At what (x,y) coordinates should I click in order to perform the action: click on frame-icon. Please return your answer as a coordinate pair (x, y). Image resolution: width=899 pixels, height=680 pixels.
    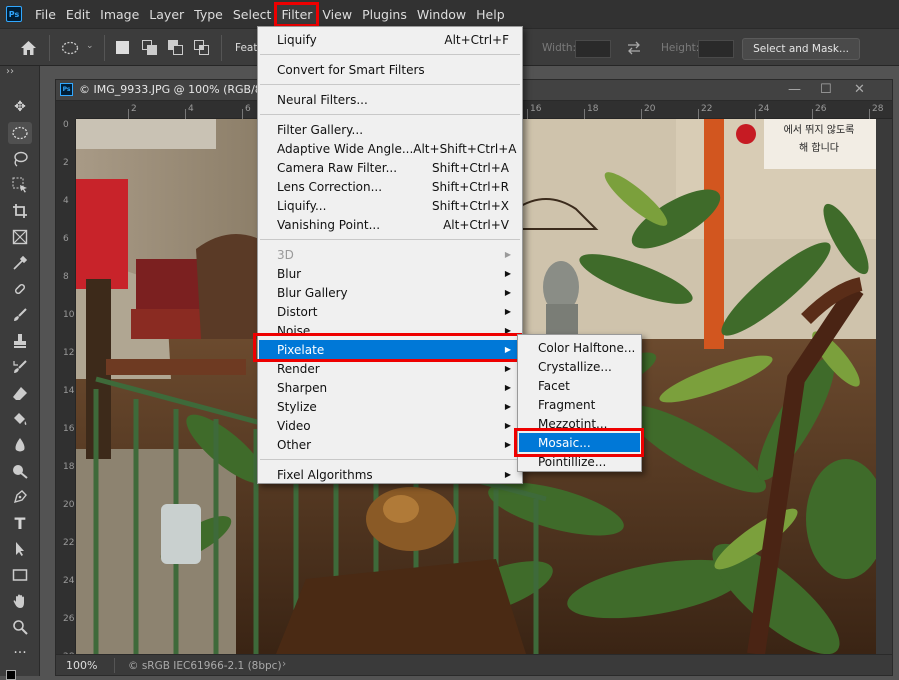
    Looking at the image, I should click on (20, 237).